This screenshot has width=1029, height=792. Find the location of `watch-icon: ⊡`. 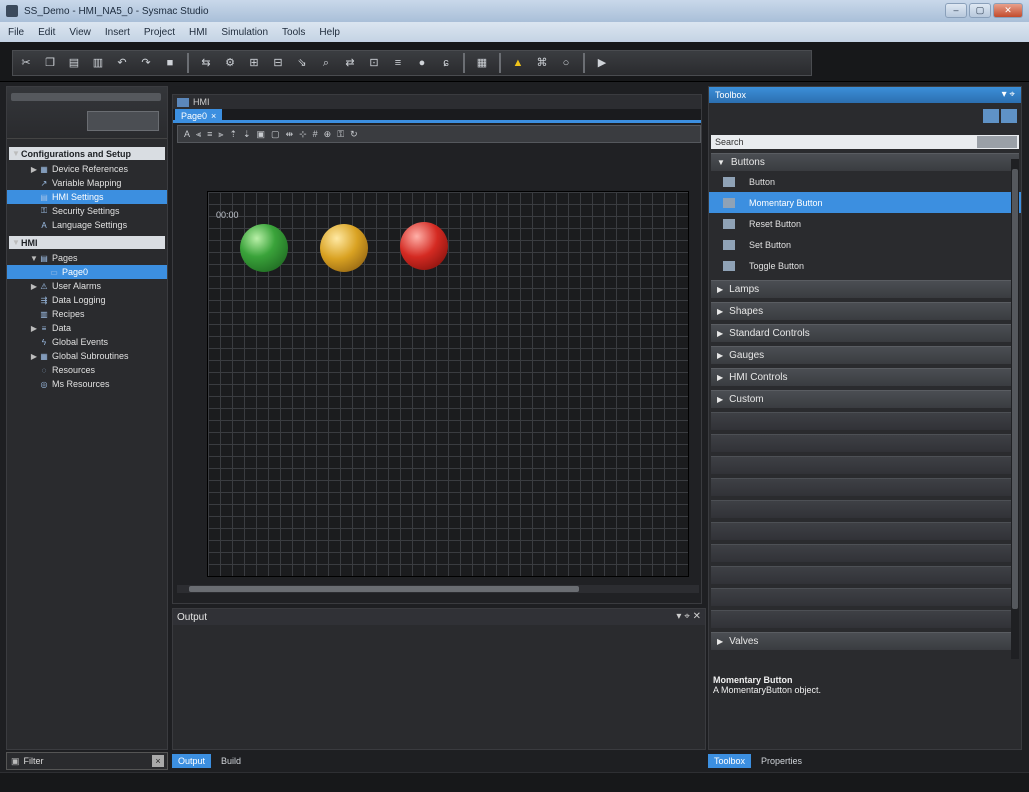

watch-icon: ⊡ is located at coordinates (374, 63).